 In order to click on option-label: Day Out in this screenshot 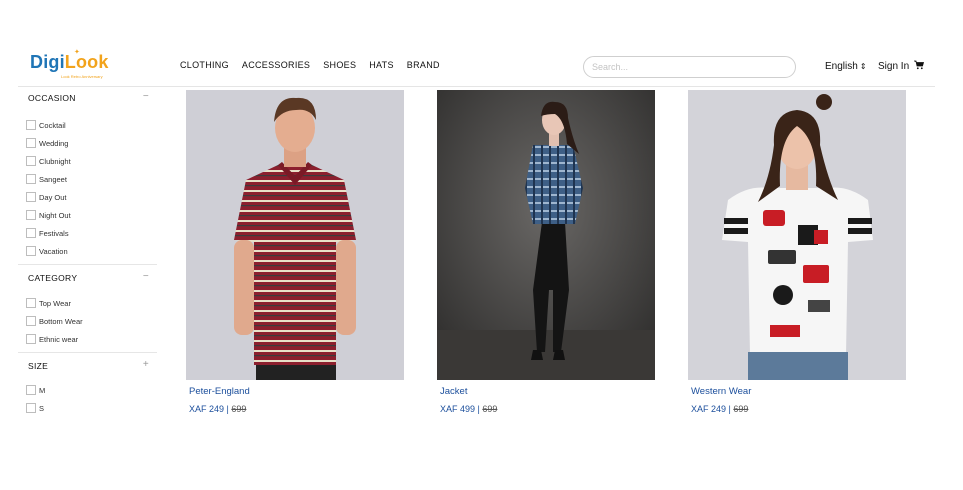, I will do `click(53, 197)`.